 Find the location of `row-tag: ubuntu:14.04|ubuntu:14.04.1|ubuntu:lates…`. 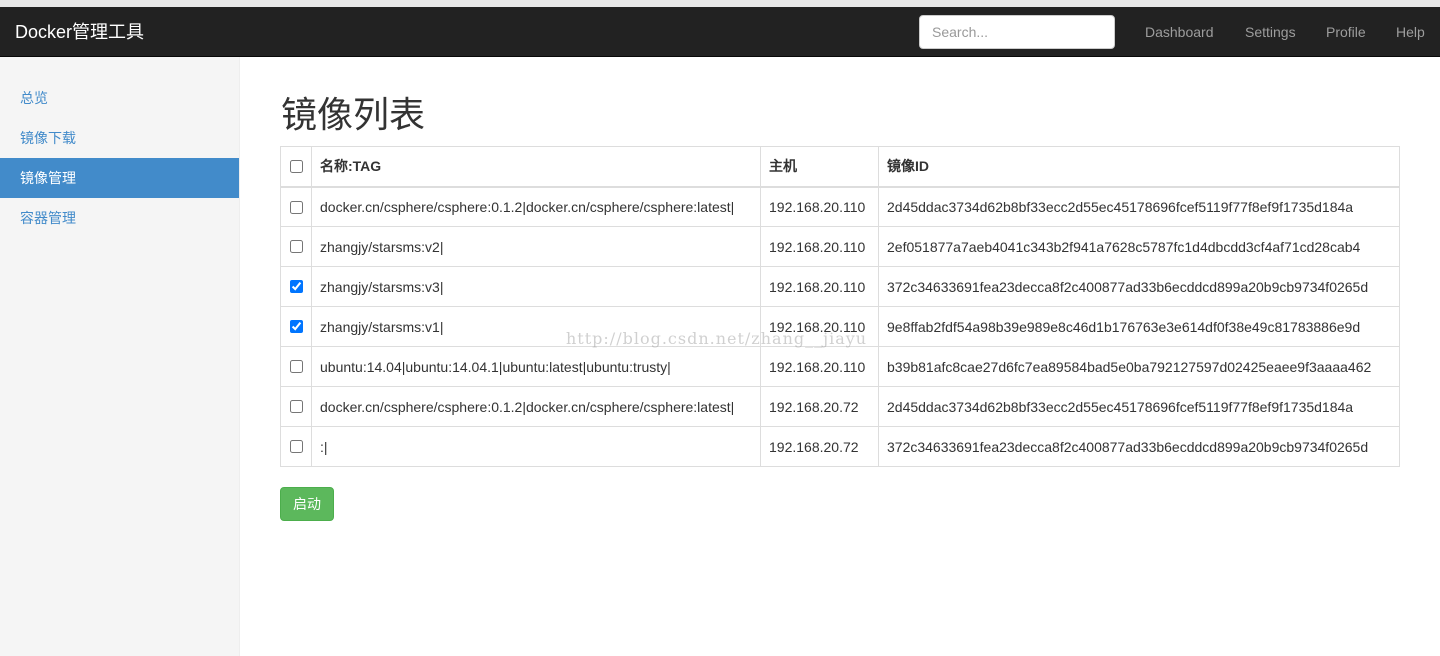

row-tag: ubuntu:14.04|ubuntu:14.04.1|ubuntu:lates… is located at coordinates (536, 366).